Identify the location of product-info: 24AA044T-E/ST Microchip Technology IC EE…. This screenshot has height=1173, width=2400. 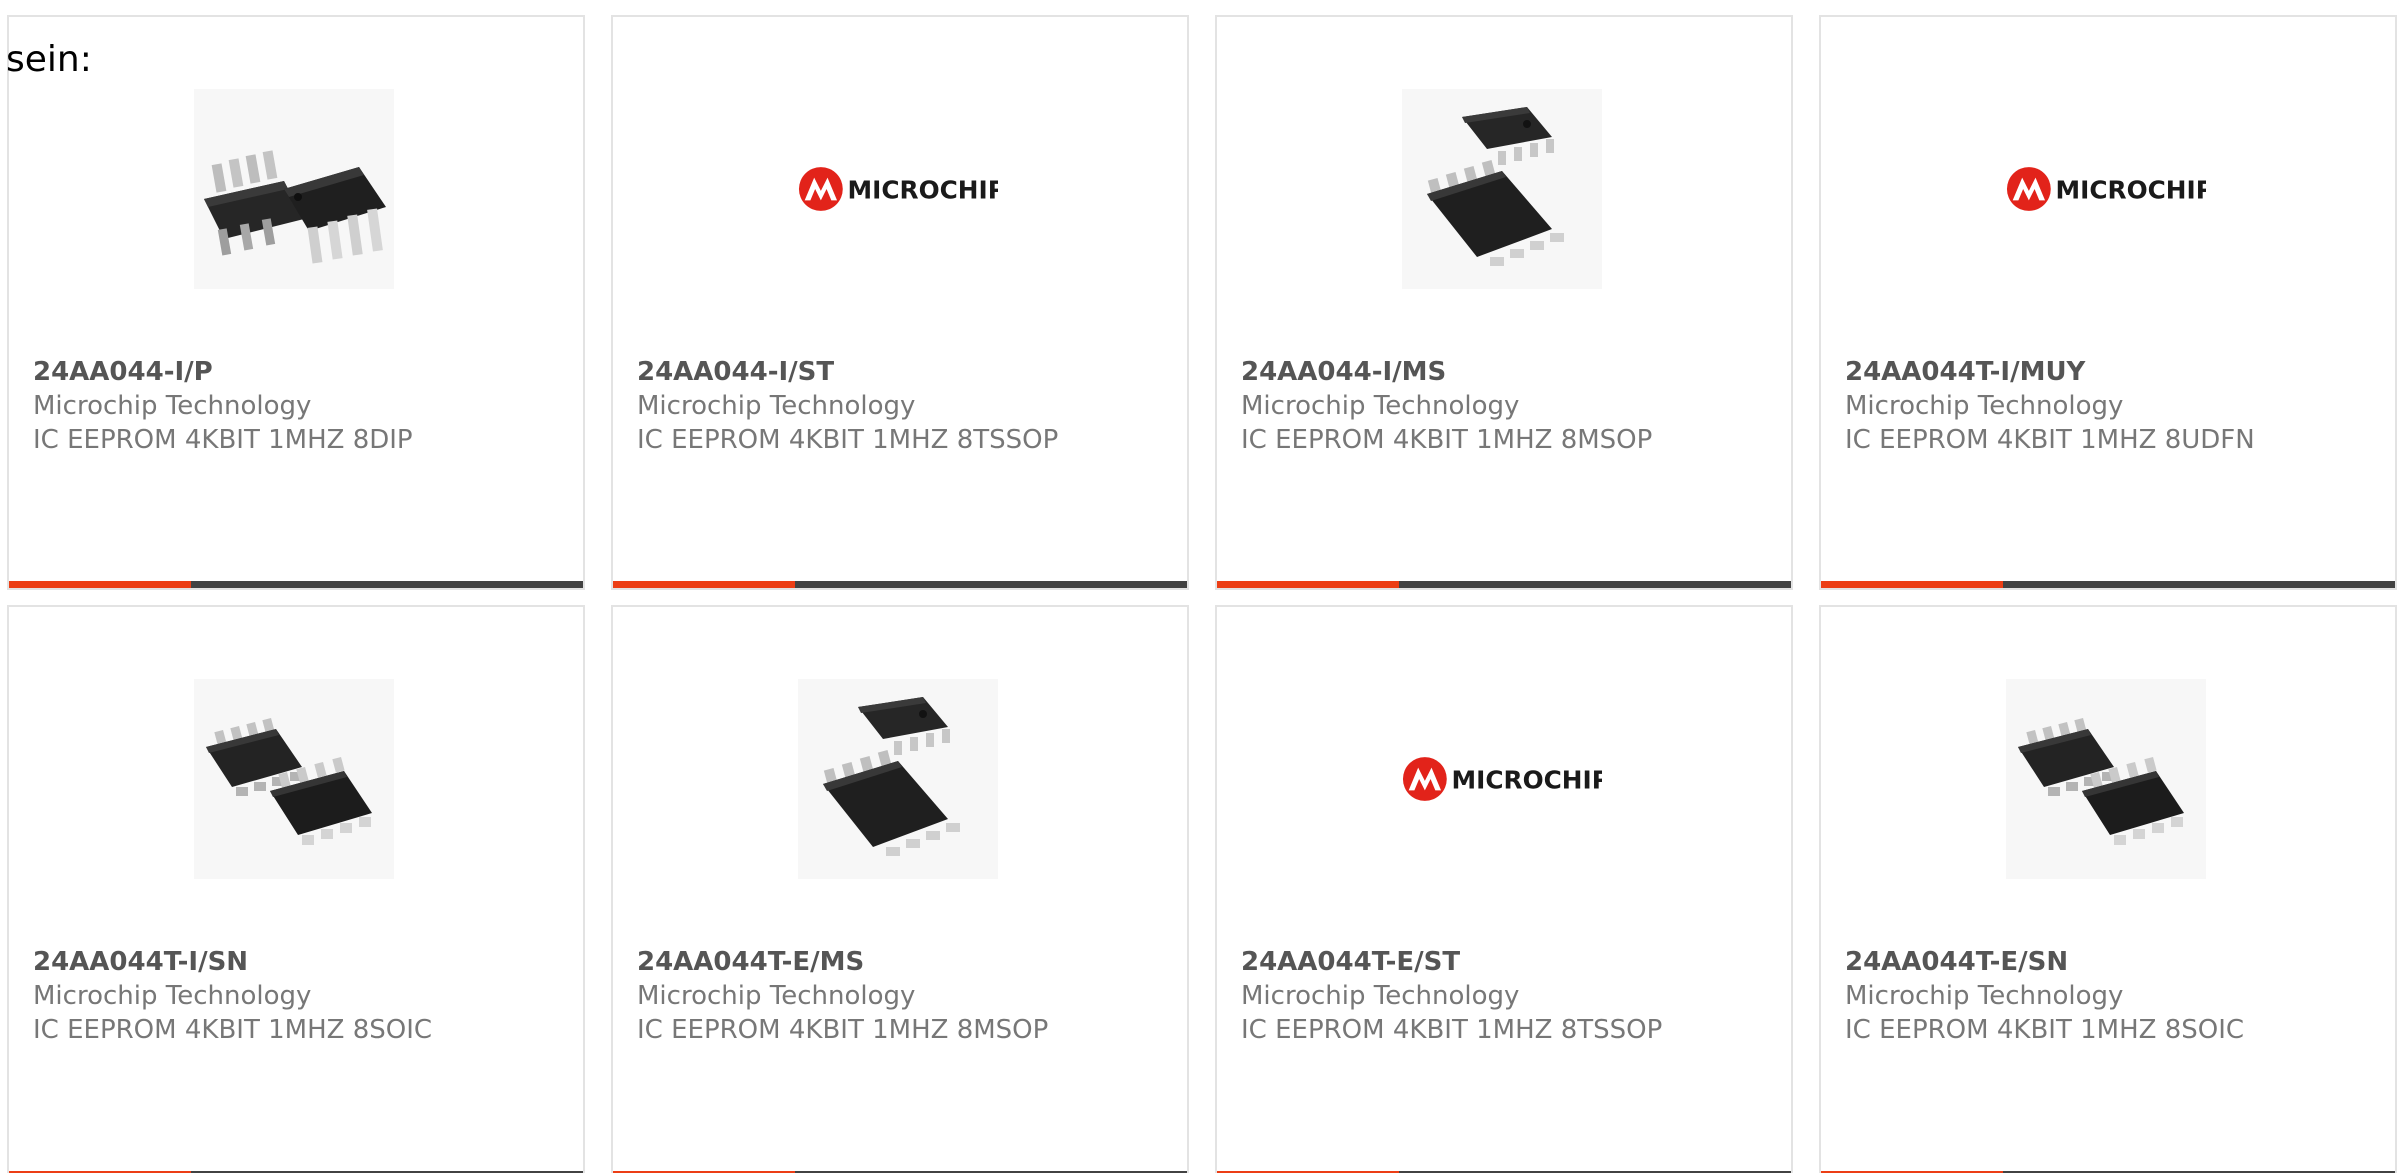
(1510, 996).